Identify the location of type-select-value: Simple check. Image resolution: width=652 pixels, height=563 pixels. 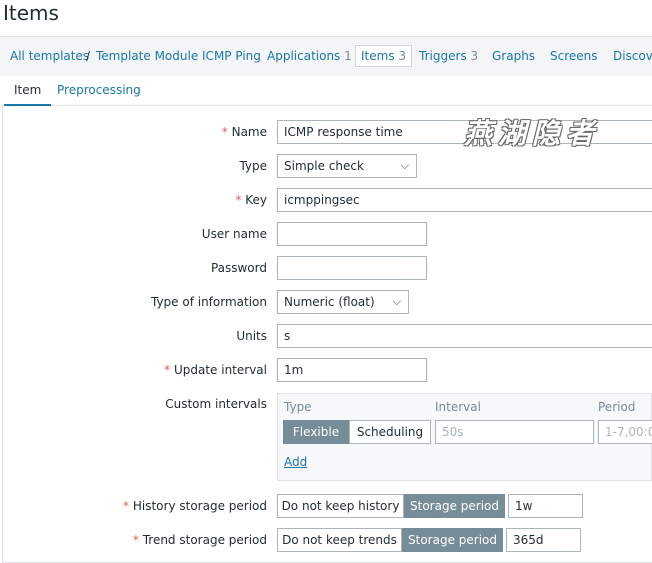
(324, 166).